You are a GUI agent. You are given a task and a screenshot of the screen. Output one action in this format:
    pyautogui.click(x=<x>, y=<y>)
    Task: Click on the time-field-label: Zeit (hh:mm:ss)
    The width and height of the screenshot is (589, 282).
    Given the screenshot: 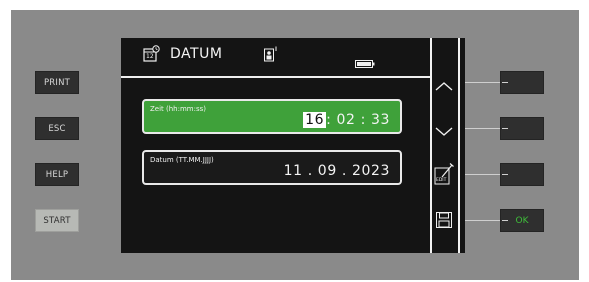 What is the action you would take?
    pyautogui.click(x=178, y=109)
    